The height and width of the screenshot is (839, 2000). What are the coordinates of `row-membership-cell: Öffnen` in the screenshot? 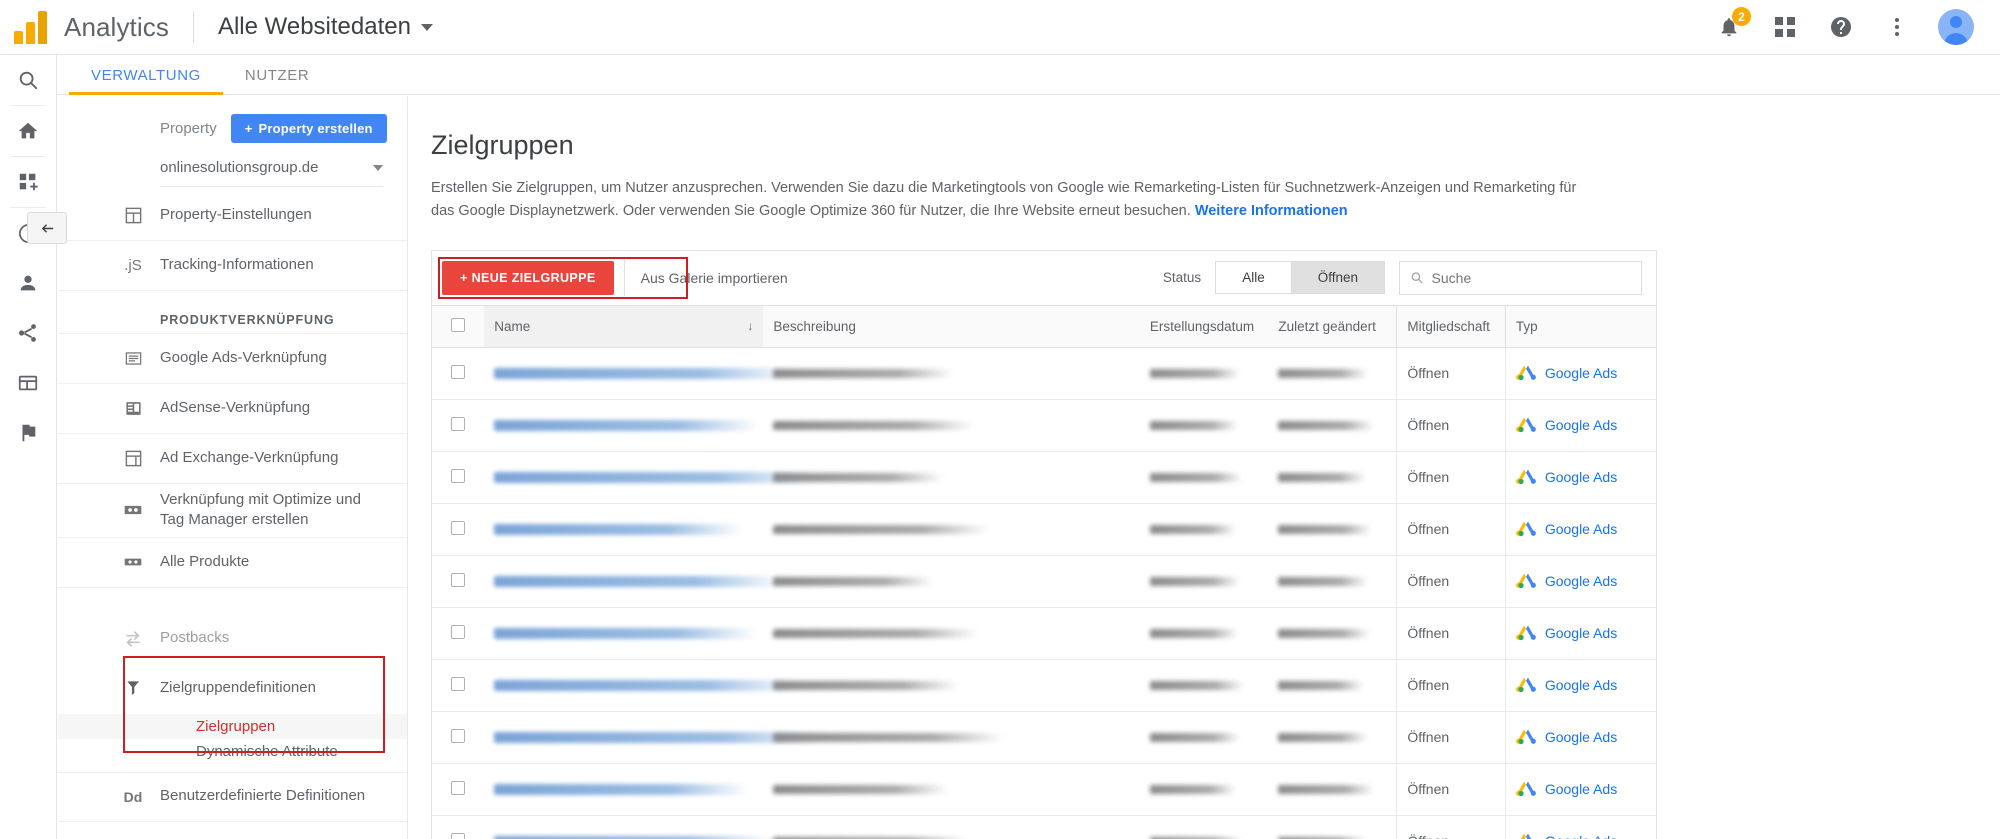 It's located at (1451, 633).